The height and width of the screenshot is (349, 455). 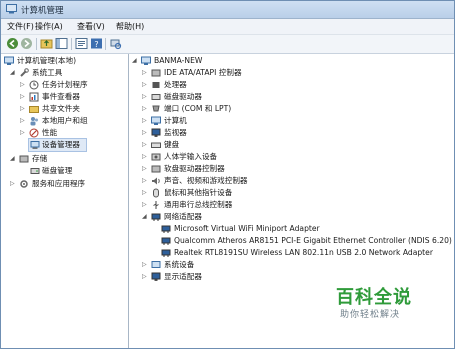 I want to click on processor-icon, so click(x=156, y=85).